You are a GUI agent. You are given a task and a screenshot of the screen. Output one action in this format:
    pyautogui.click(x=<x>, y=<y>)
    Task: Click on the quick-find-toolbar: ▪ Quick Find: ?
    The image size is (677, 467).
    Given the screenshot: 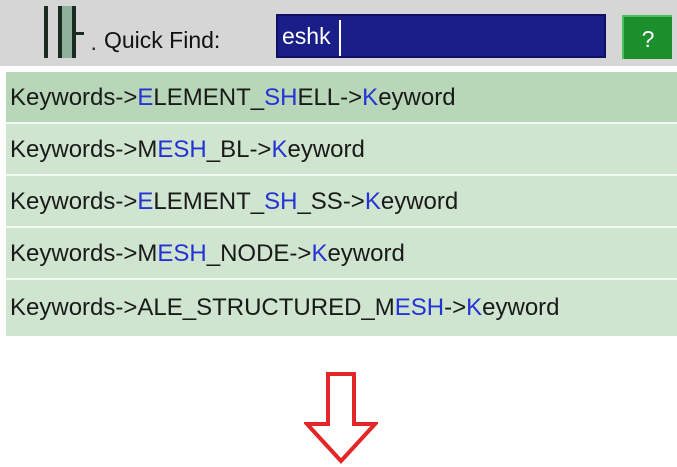 What is the action you would take?
    pyautogui.click(x=338, y=33)
    